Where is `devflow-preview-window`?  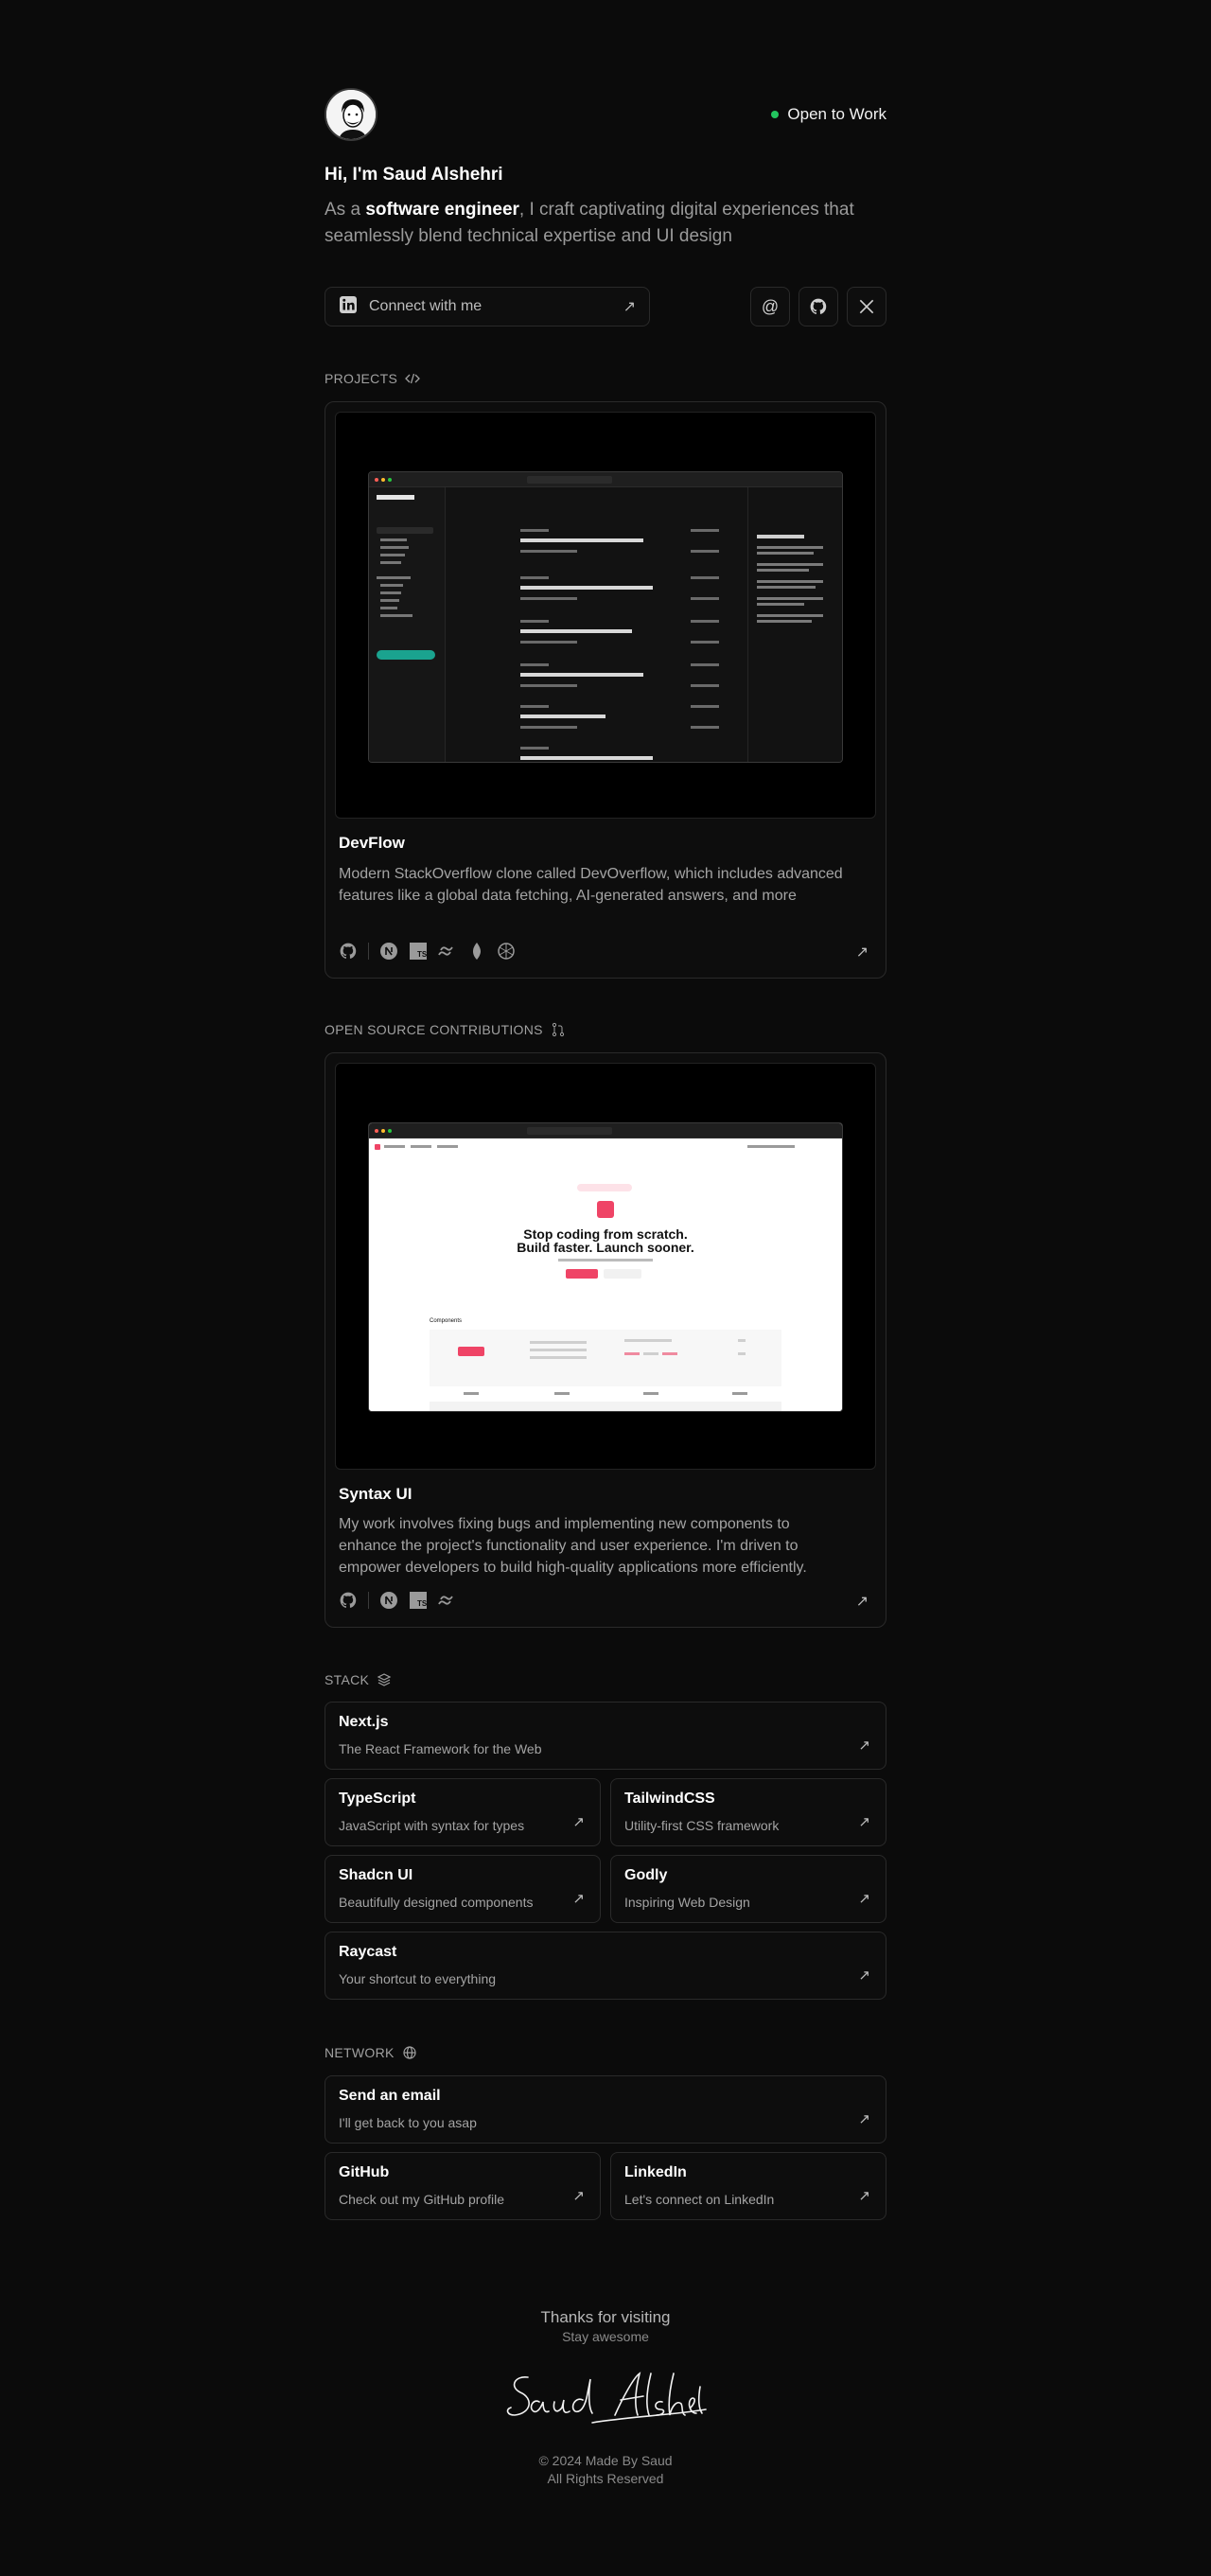
devflow-preview-window is located at coordinates (605, 617).